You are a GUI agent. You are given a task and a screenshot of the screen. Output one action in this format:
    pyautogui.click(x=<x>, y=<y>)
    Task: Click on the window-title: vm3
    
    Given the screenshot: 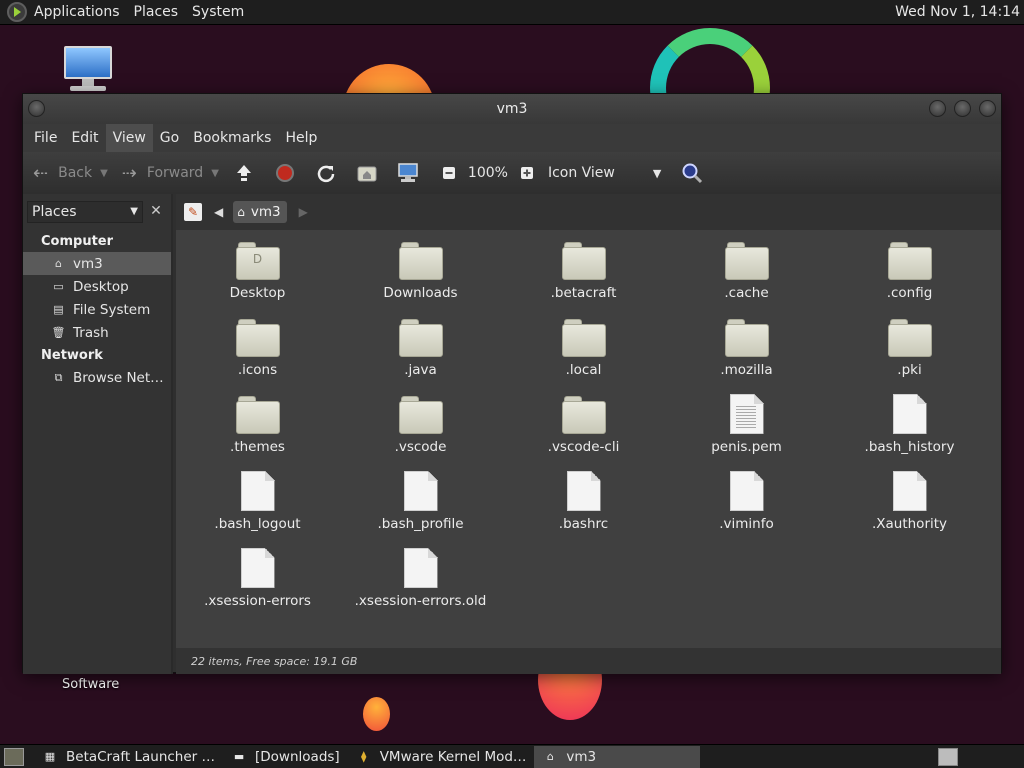 What is the action you would take?
    pyautogui.click(x=512, y=109)
    